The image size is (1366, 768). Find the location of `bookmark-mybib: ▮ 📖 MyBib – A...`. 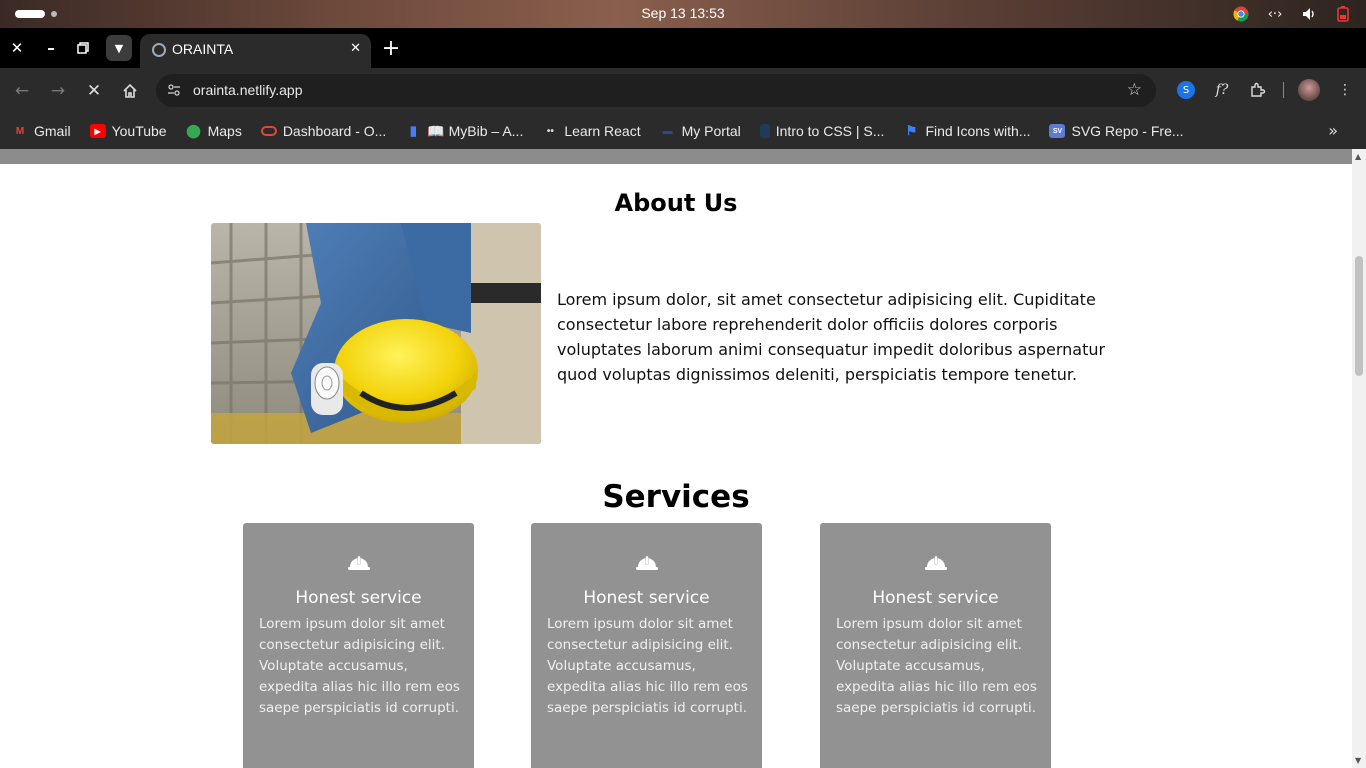

bookmark-mybib: ▮ 📖 MyBib – A... is located at coordinates (464, 131).